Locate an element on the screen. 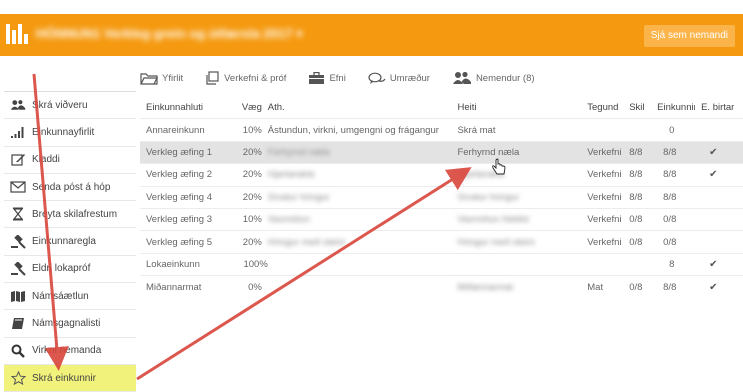 Image resolution: width=743 pixels, height=392 pixels. grade-part-cell: Annareinkunn is located at coordinates (175, 130).